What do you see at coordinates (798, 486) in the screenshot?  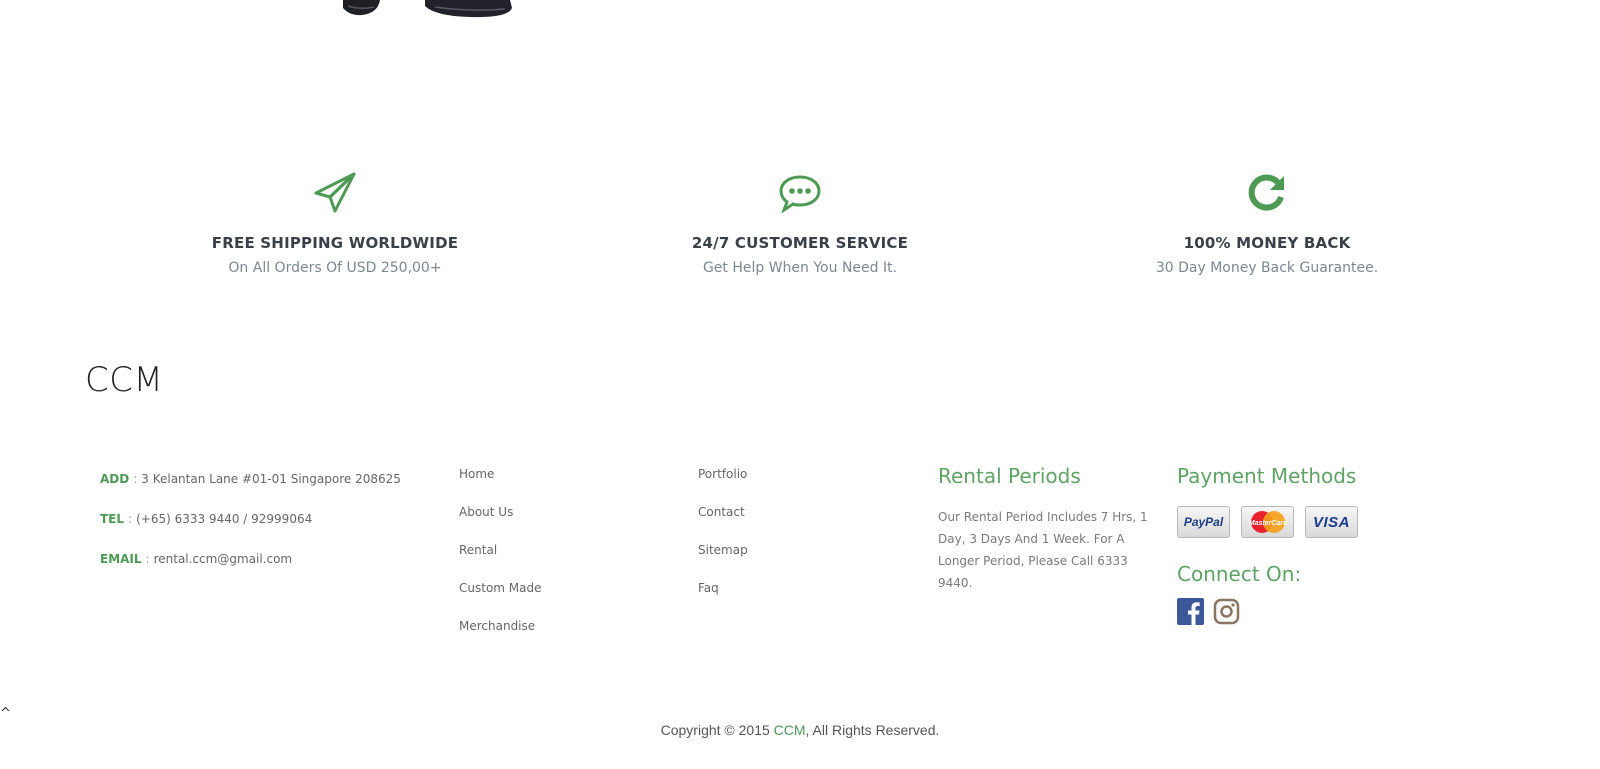 I see `footer-link-portfolio: Portfolio` at bounding box center [798, 486].